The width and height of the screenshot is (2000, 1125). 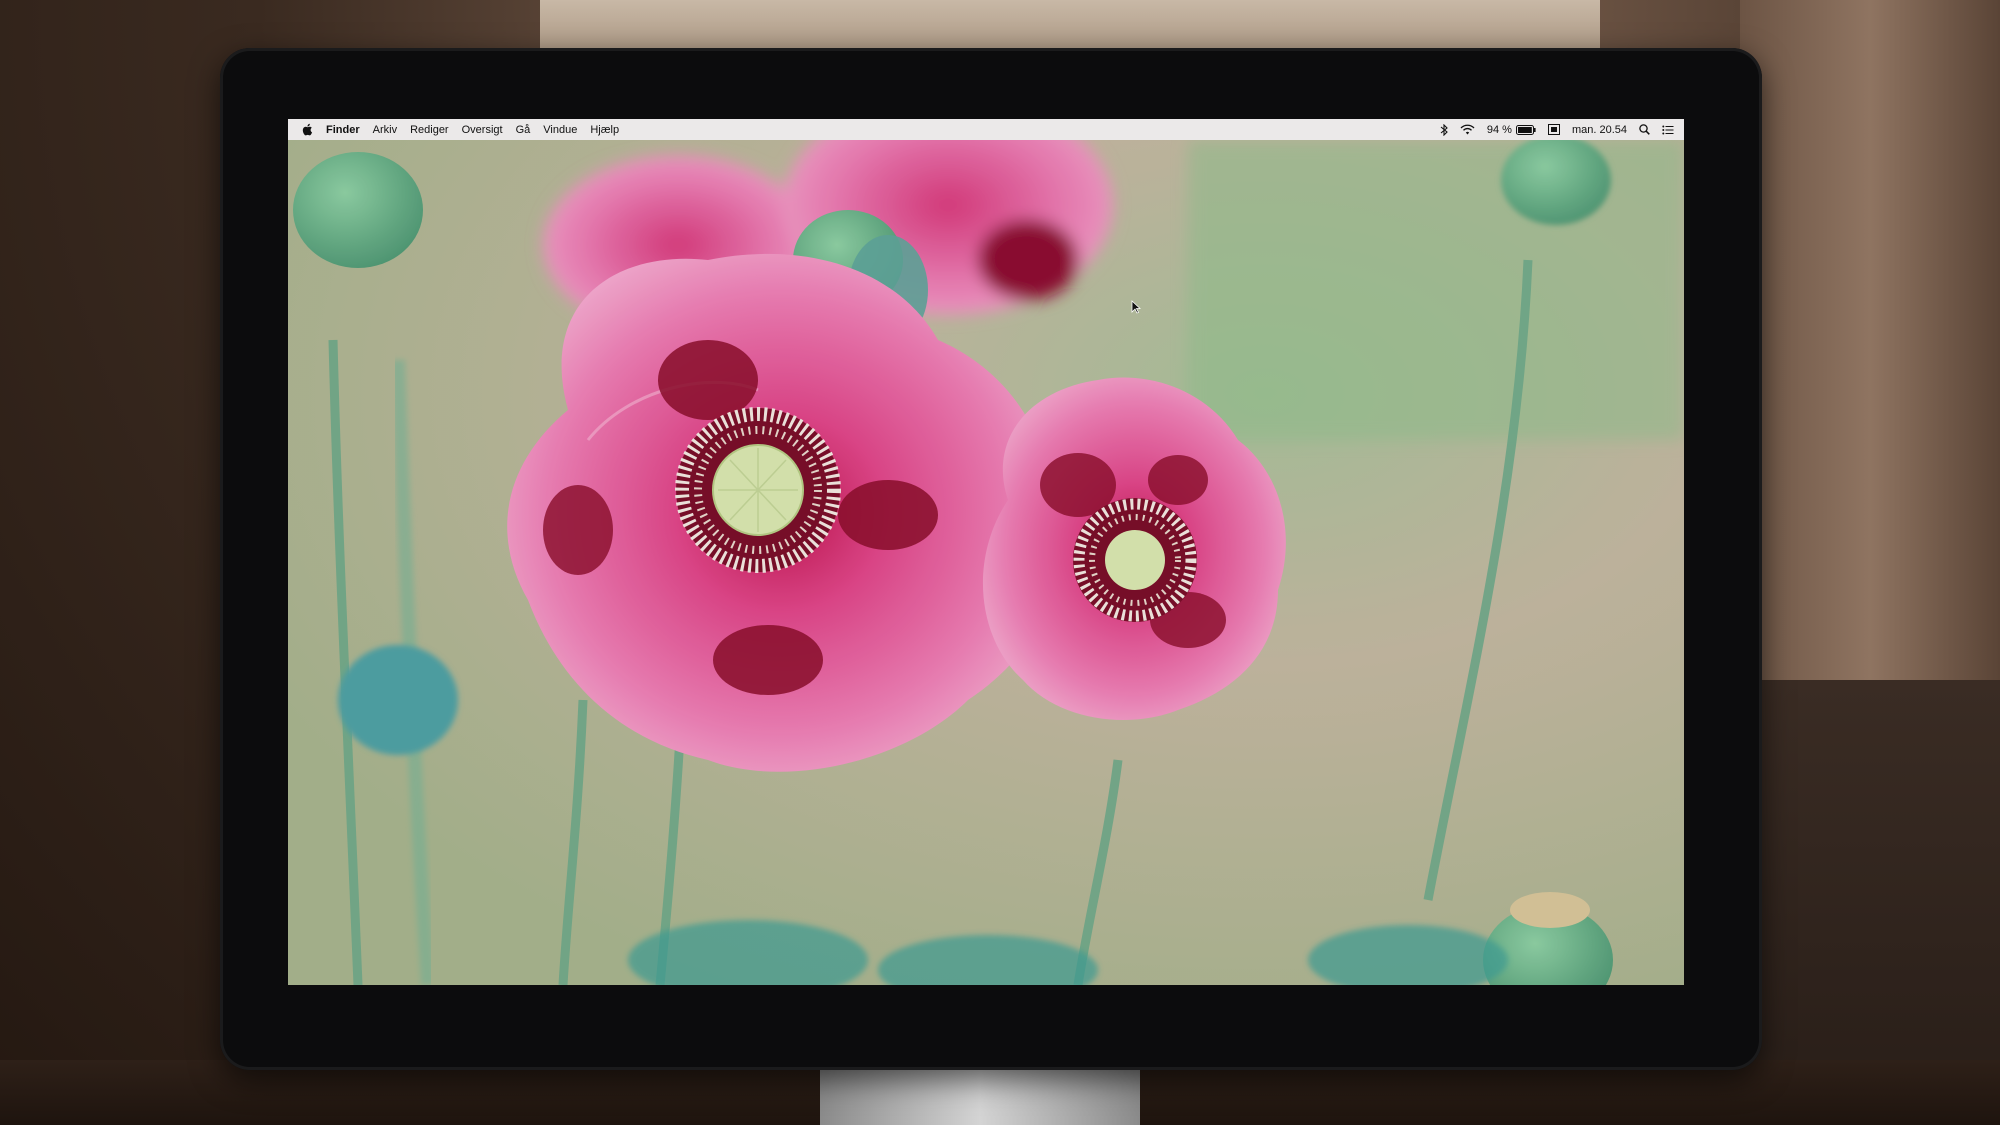 What do you see at coordinates (1467, 129) in the screenshot?
I see `wifi-icon` at bounding box center [1467, 129].